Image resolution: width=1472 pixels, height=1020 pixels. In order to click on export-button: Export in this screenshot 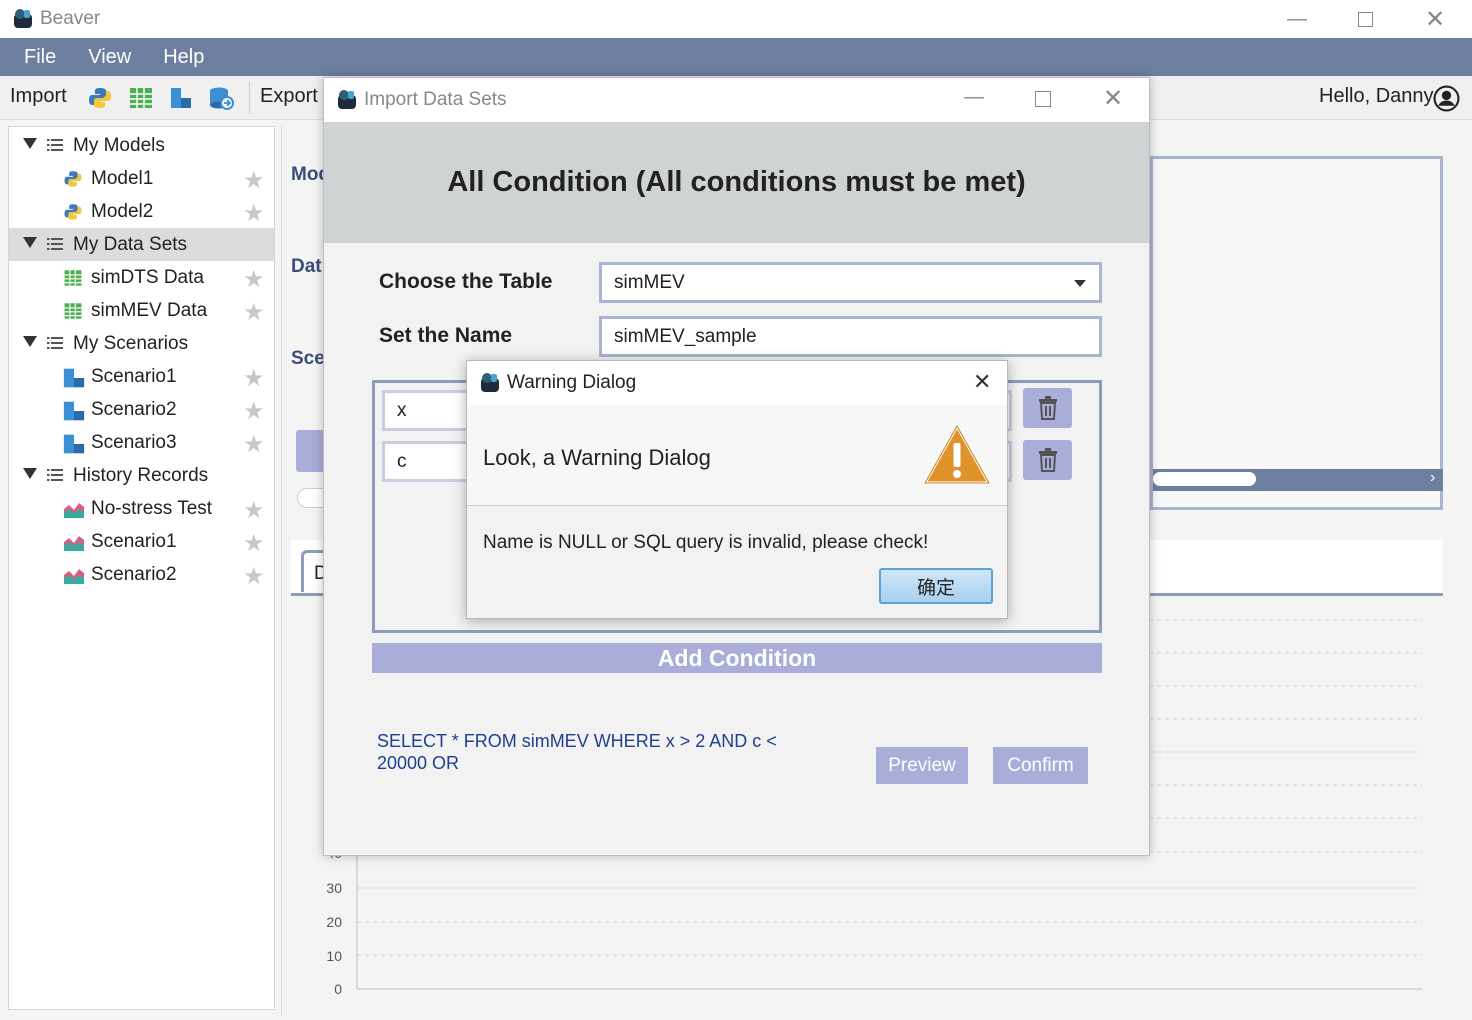, I will do `click(289, 96)`.